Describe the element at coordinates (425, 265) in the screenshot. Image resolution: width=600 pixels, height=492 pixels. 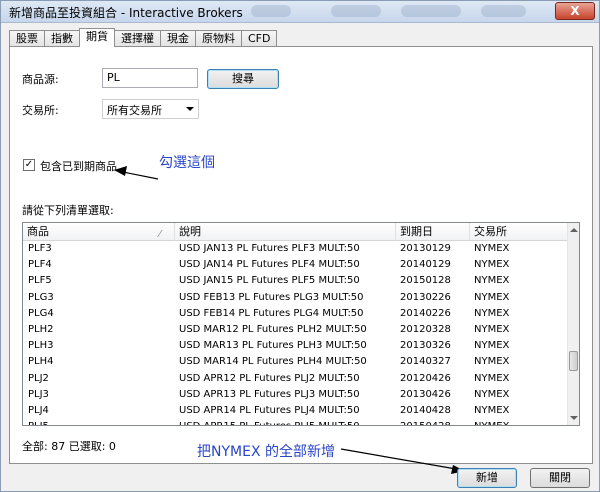
I see `cell-expiry: 20140129` at that location.